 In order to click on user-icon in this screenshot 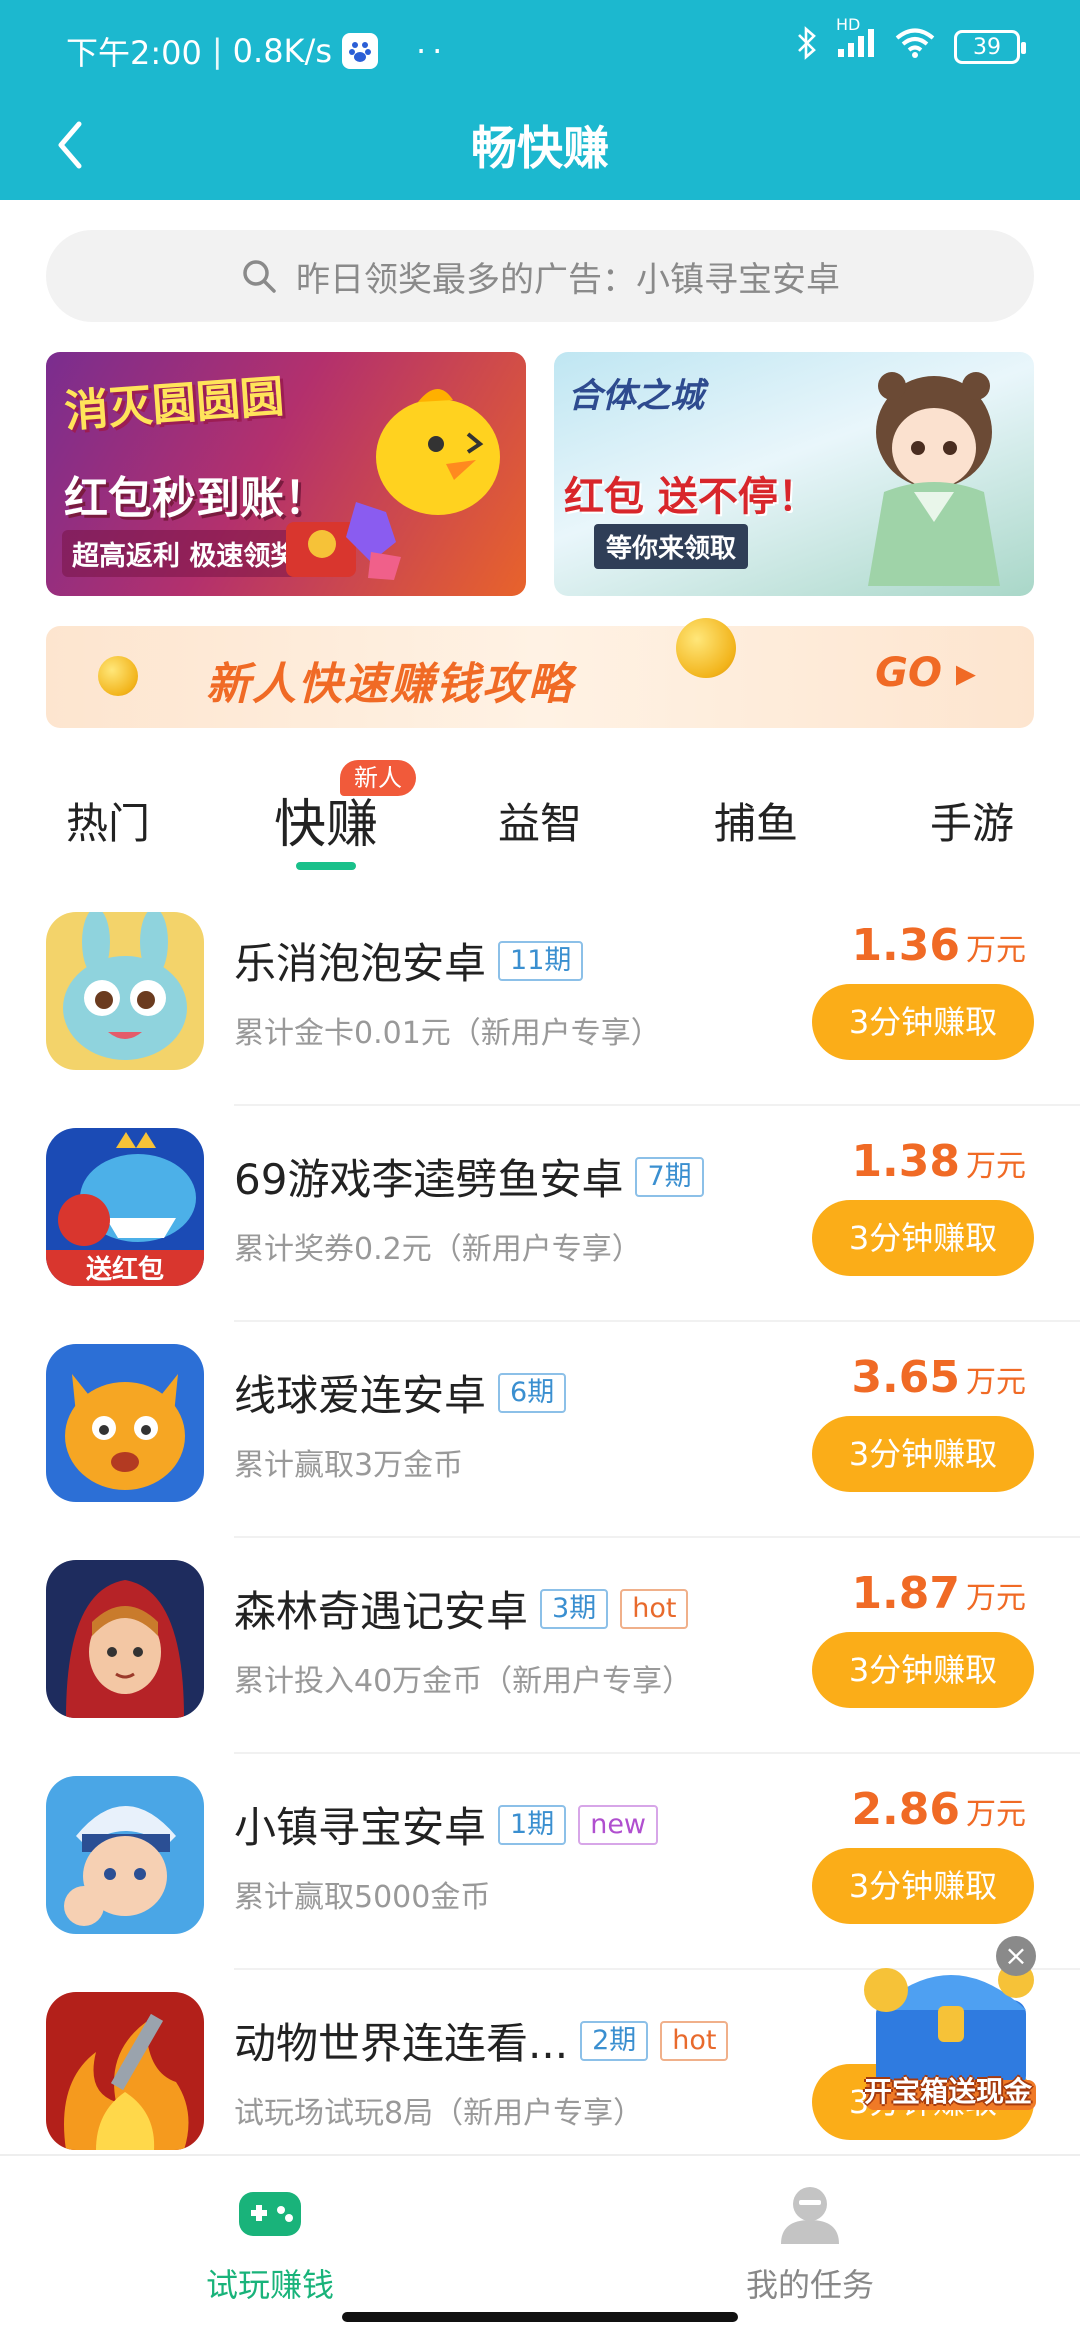, I will do `click(810, 2215)`.